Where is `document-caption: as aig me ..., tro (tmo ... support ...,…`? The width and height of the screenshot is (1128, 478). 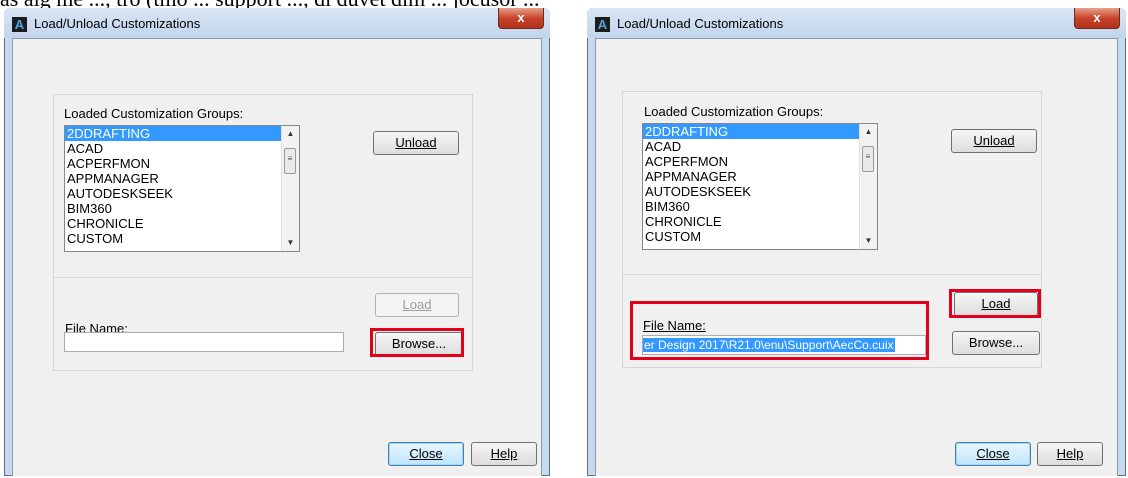
document-caption: as aig me ..., tro (tmo ... support ...,… is located at coordinates (564, 4).